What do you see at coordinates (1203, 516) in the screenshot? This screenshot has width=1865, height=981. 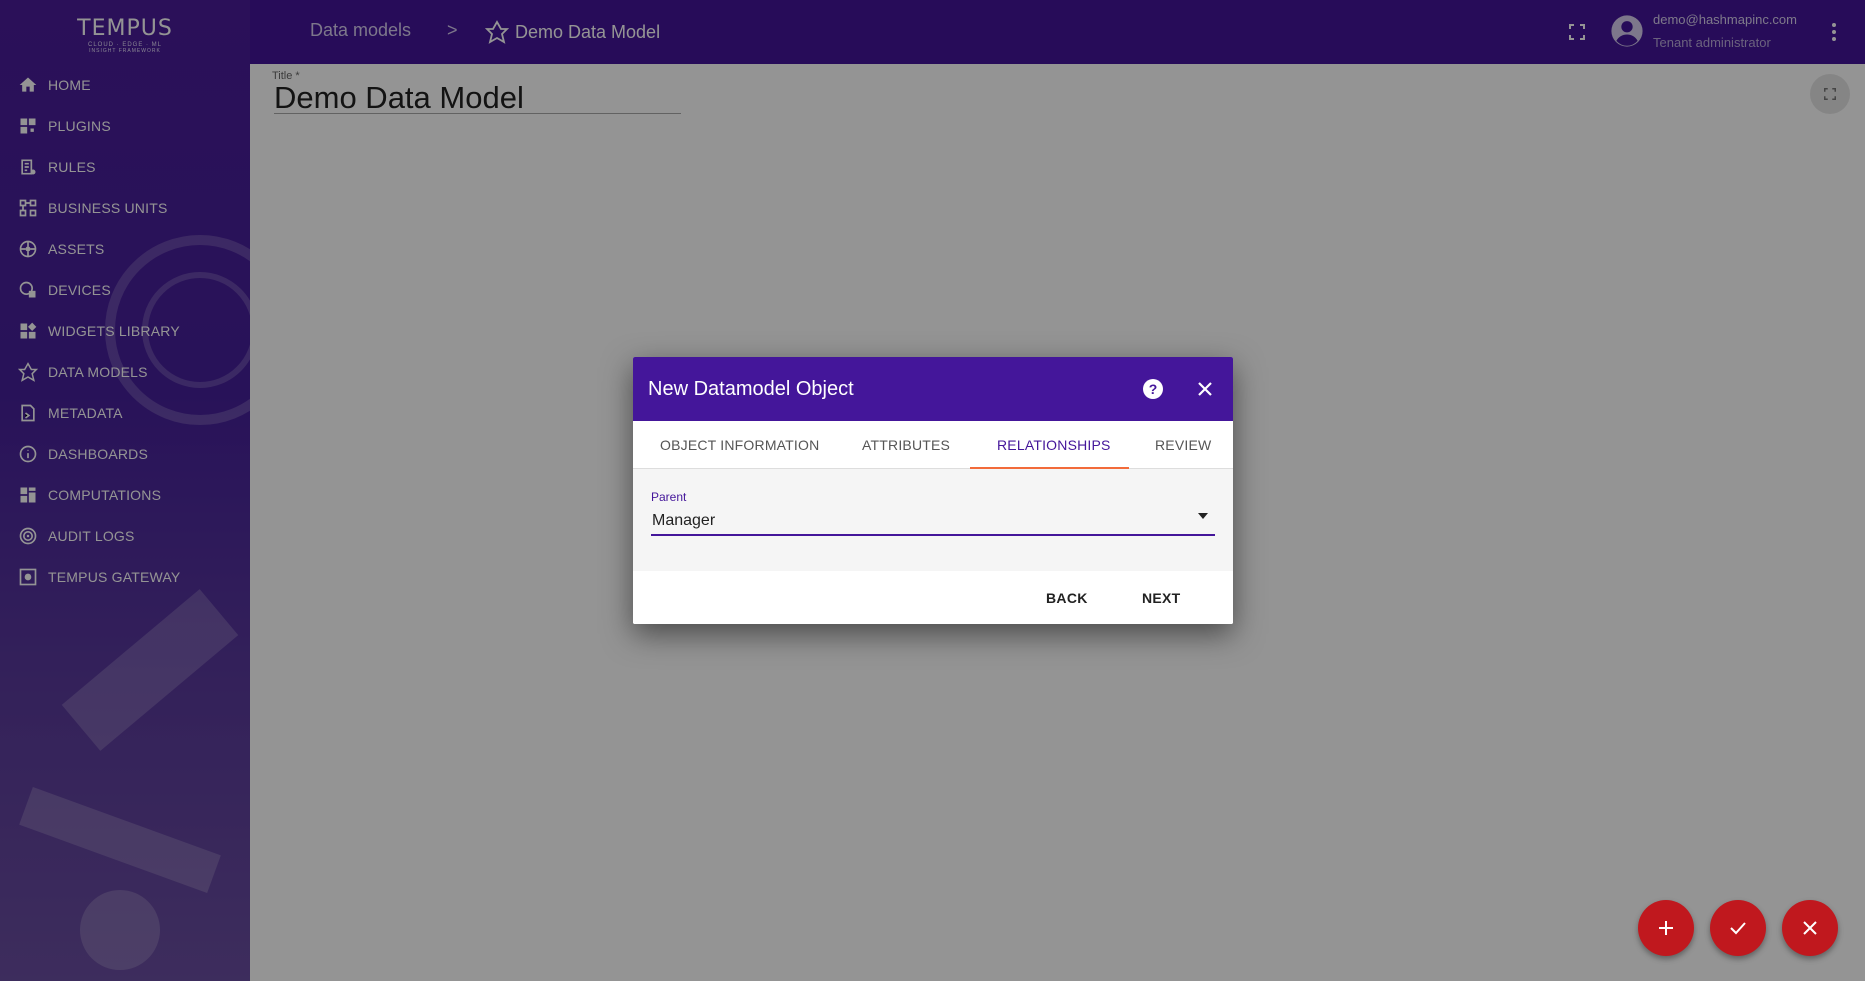 I see `caret-down-icon` at bounding box center [1203, 516].